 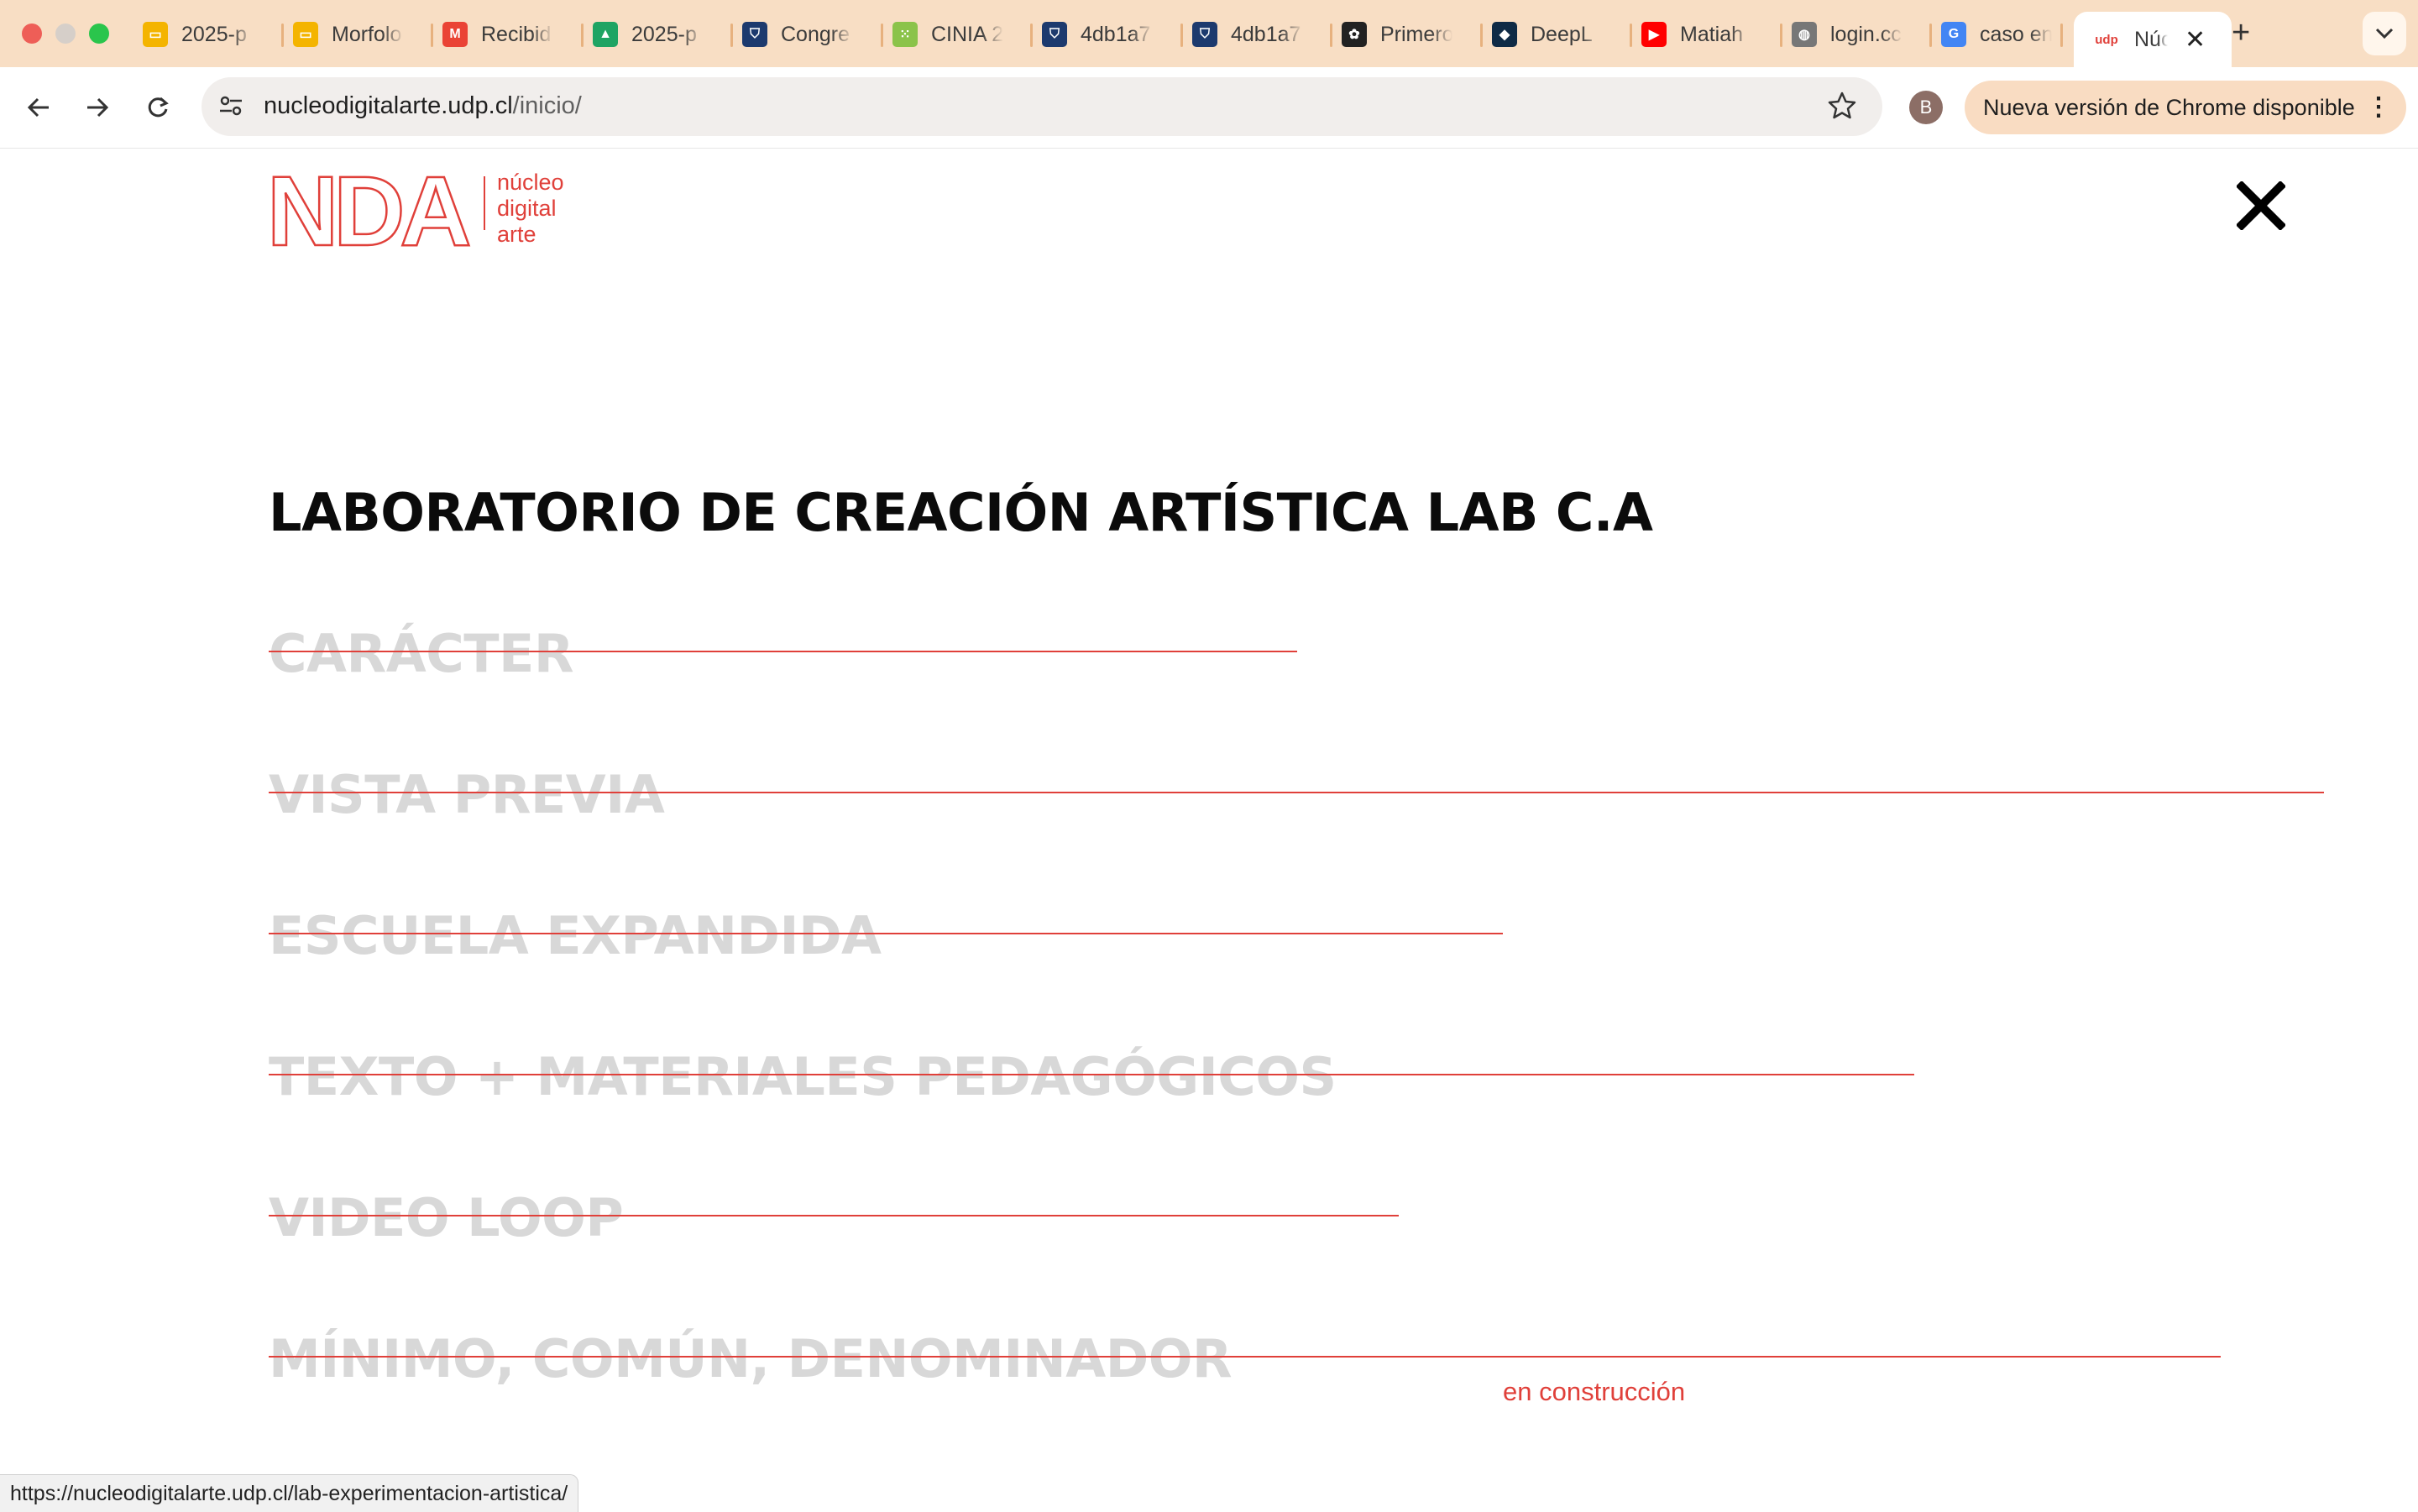 I want to click on reload-icon, so click(x=158, y=107).